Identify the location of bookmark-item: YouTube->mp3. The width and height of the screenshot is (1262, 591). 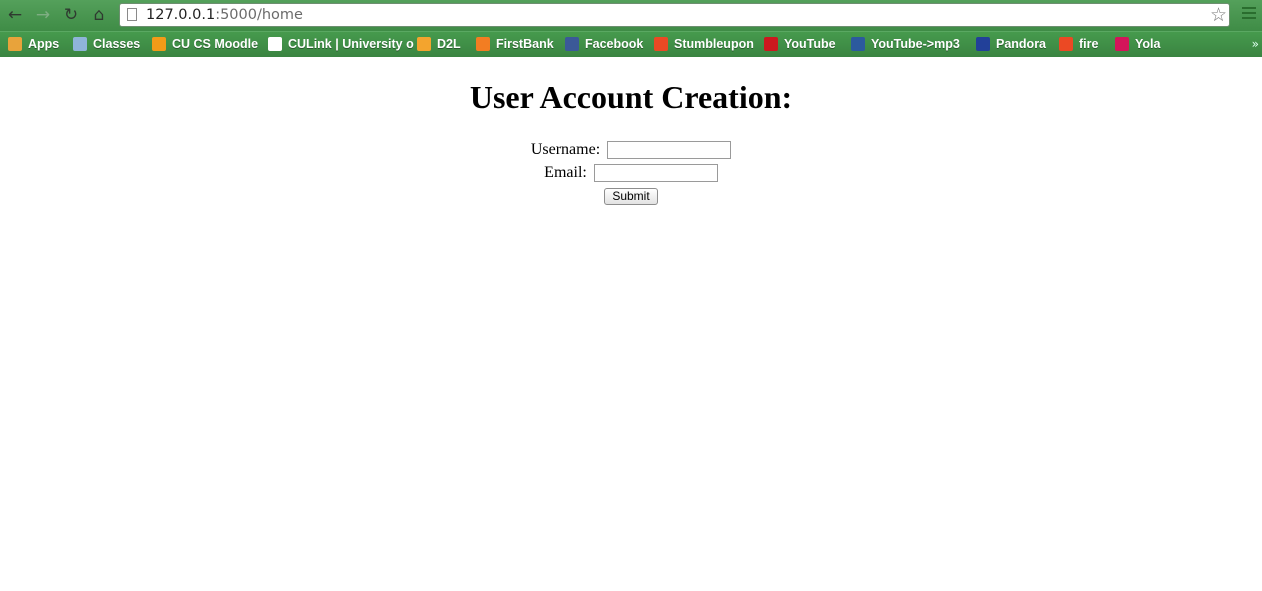
(905, 44).